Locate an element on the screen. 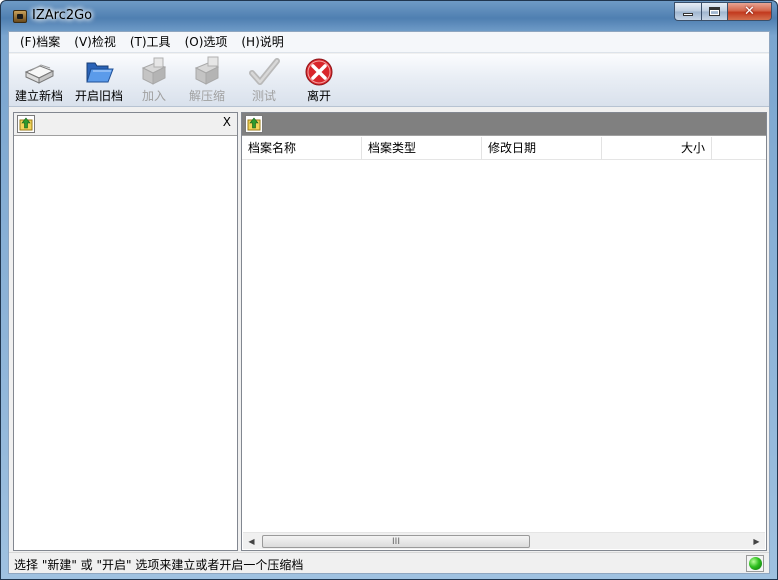  archive-up-icon is located at coordinates (254, 124).